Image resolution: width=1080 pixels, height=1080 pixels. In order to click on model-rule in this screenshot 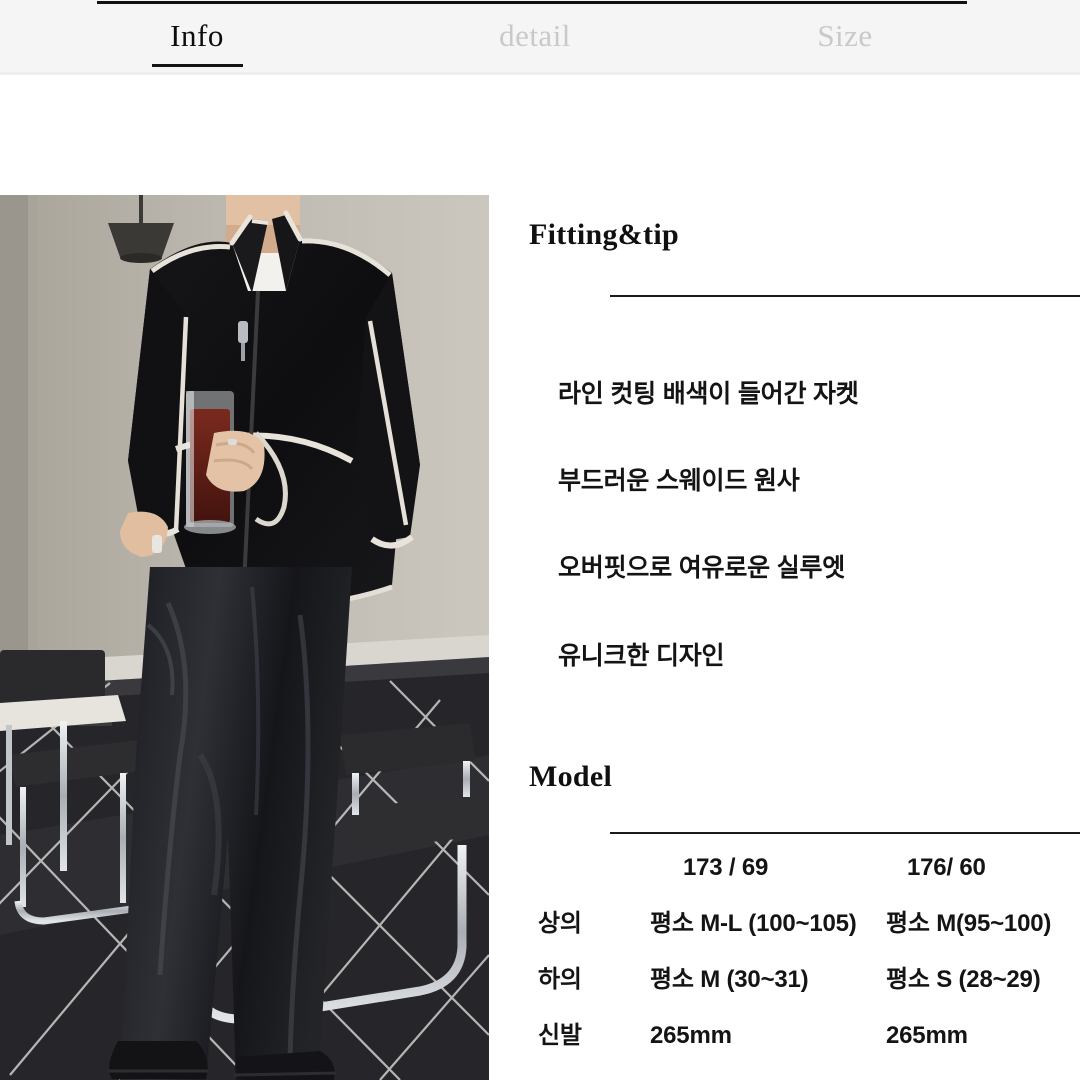, I will do `click(845, 833)`.